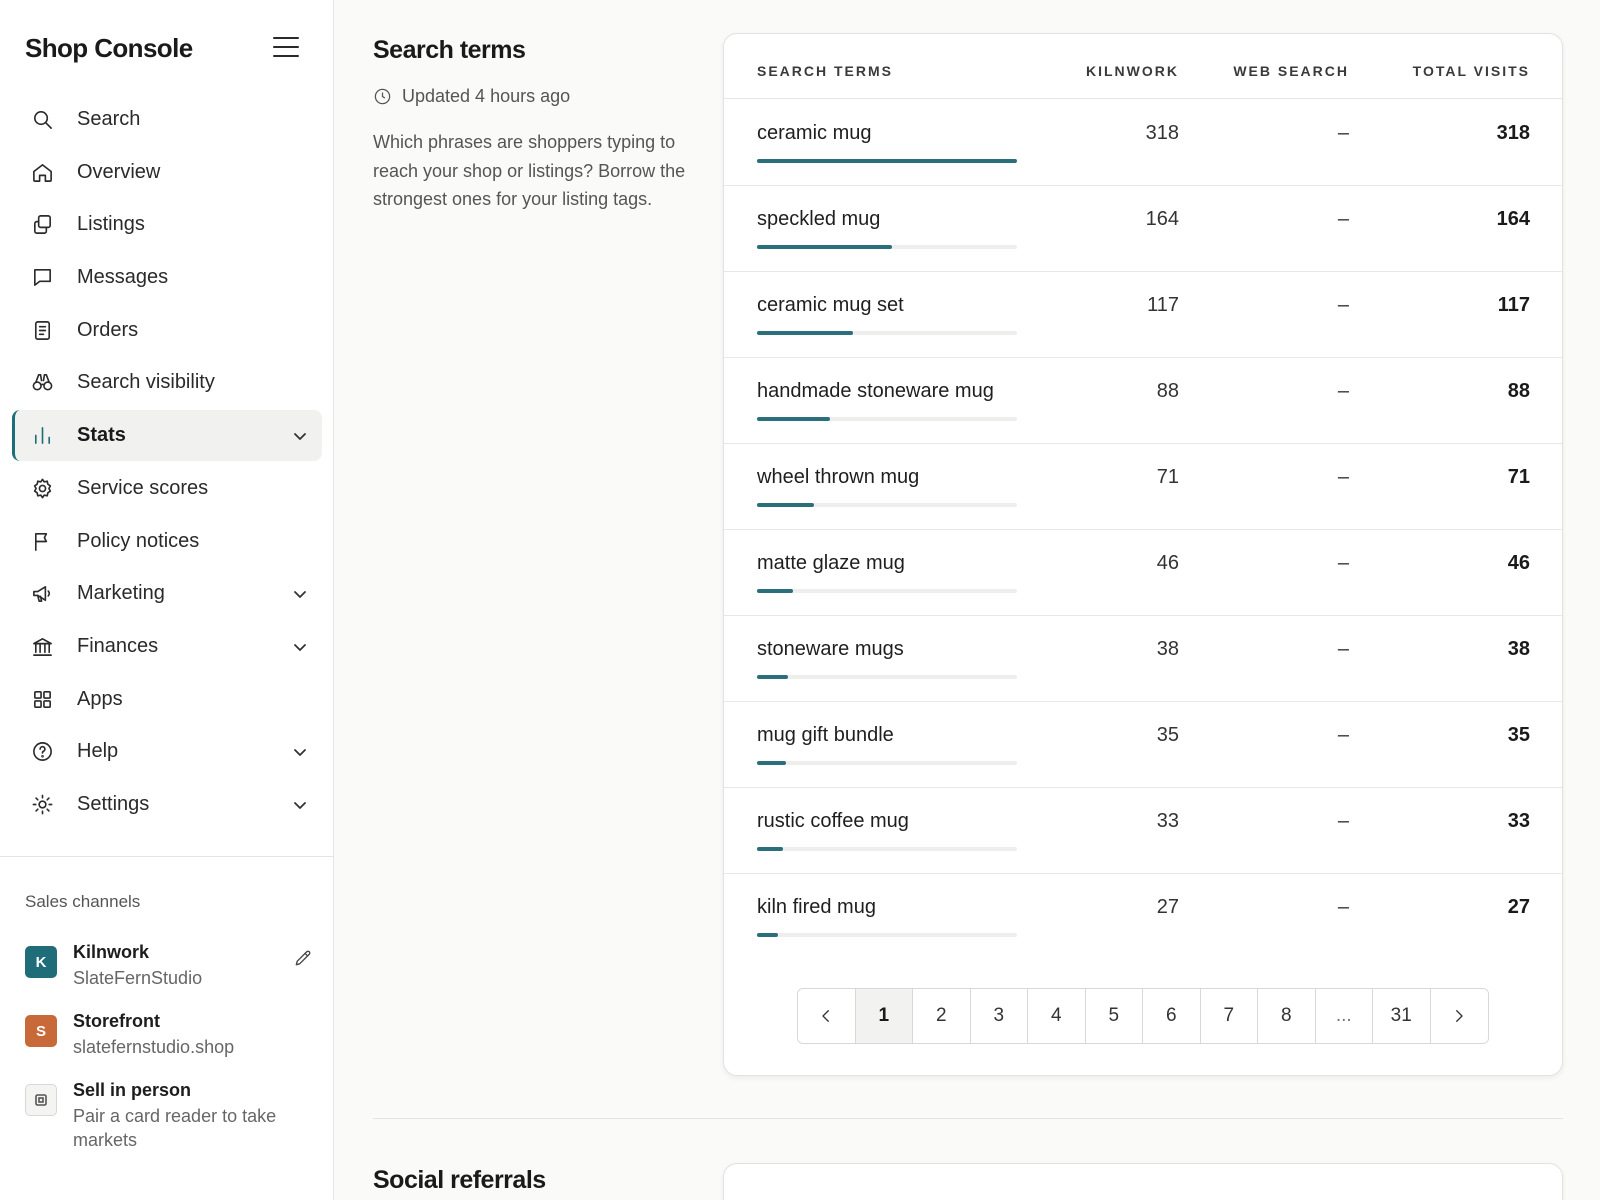 This screenshot has height=1200, width=1600. Describe the element at coordinates (1143, 229) in the screenshot. I see `table-row: speckled mug 164 – 164` at that location.